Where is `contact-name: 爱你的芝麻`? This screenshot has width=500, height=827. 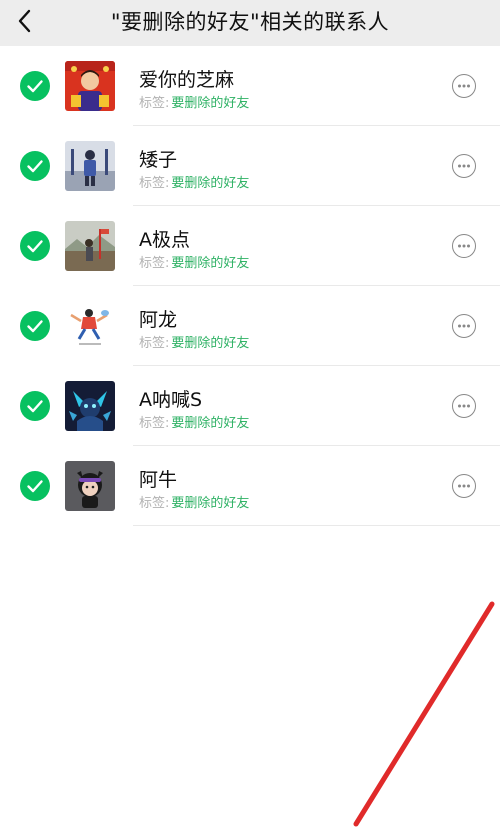 contact-name: 爱你的芝麻 is located at coordinates (187, 80).